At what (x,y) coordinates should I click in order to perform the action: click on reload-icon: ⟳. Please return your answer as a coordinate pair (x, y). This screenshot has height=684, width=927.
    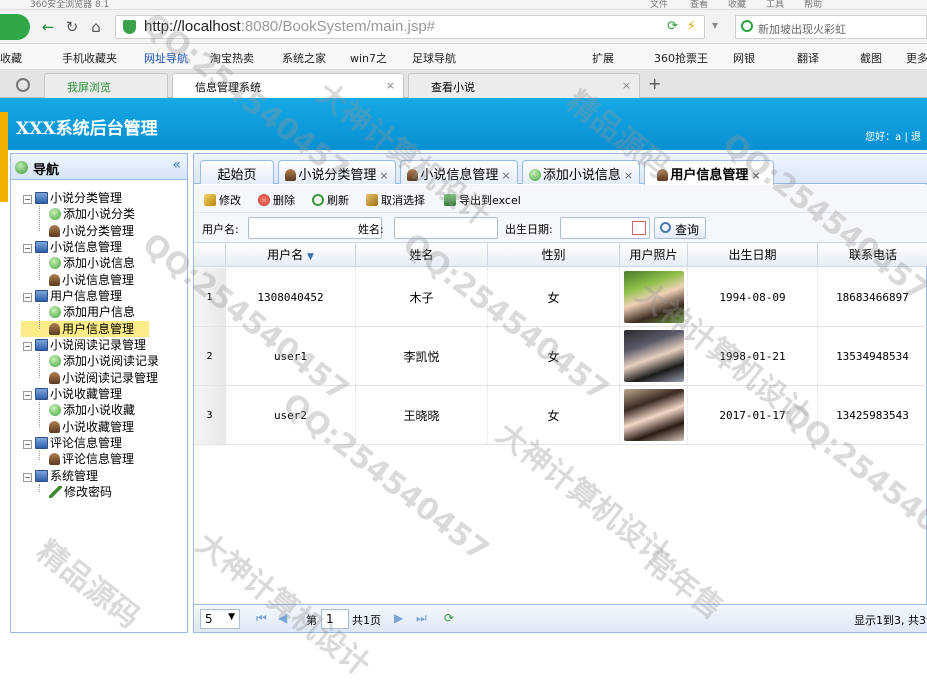
    Looking at the image, I should click on (449, 618).